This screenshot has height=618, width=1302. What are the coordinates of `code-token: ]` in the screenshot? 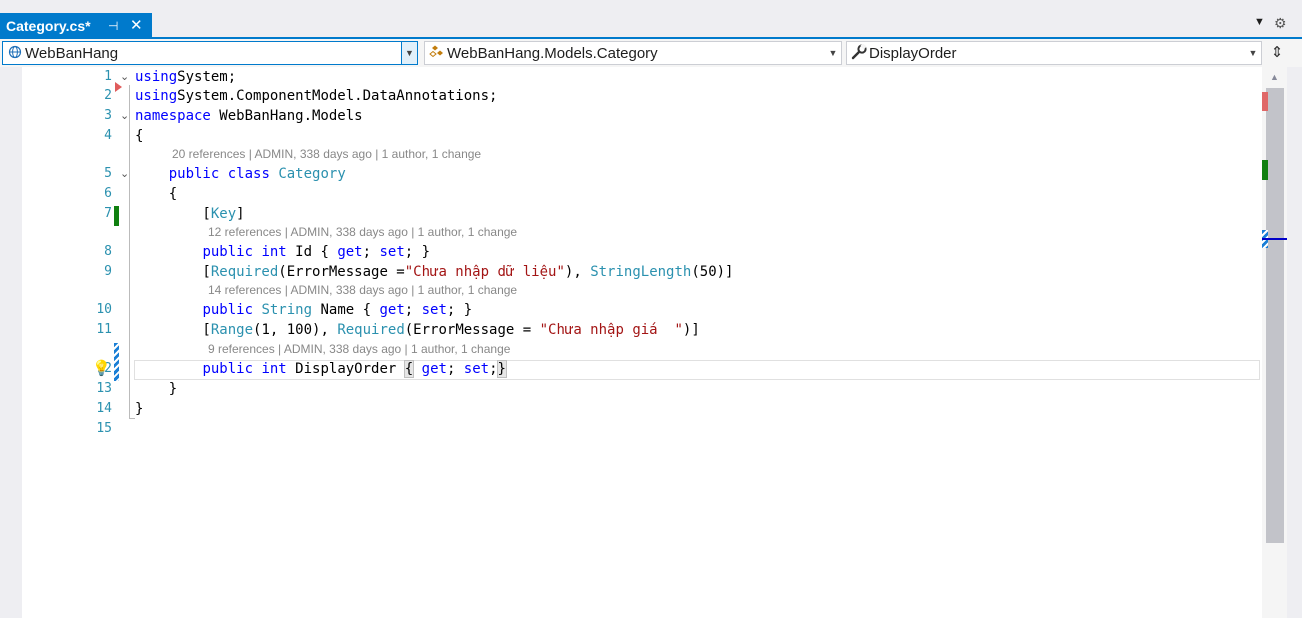 It's located at (240, 214).